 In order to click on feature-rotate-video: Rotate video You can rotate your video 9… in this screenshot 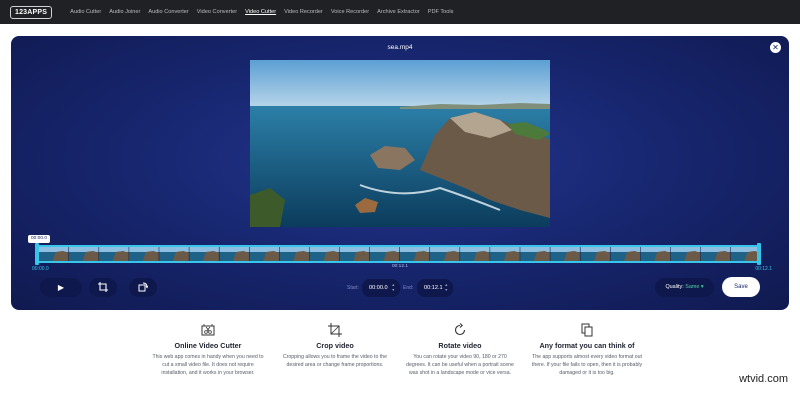, I will do `click(460, 349)`.